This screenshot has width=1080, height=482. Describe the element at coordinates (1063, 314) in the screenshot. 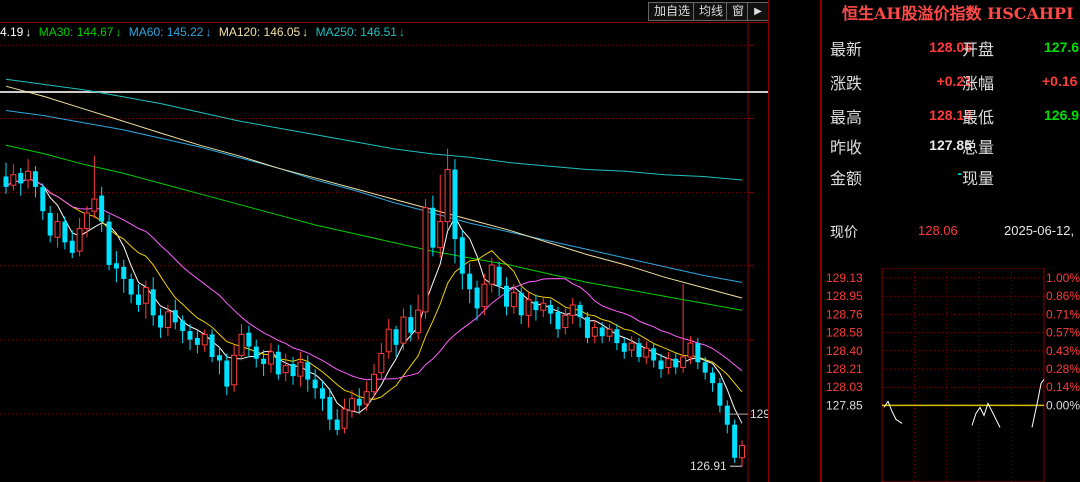

I see `mini-right-label: 0.71%` at that location.